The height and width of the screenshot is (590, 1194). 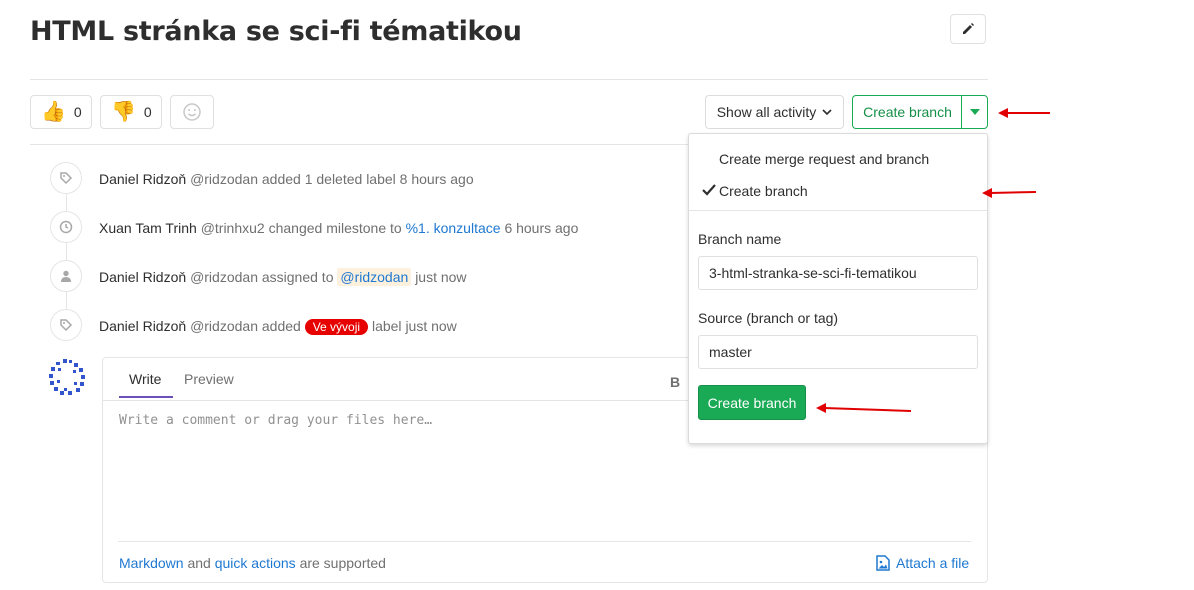 What do you see at coordinates (838, 352) in the screenshot?
I see `source-input: master` at bounding box center [838, 352].